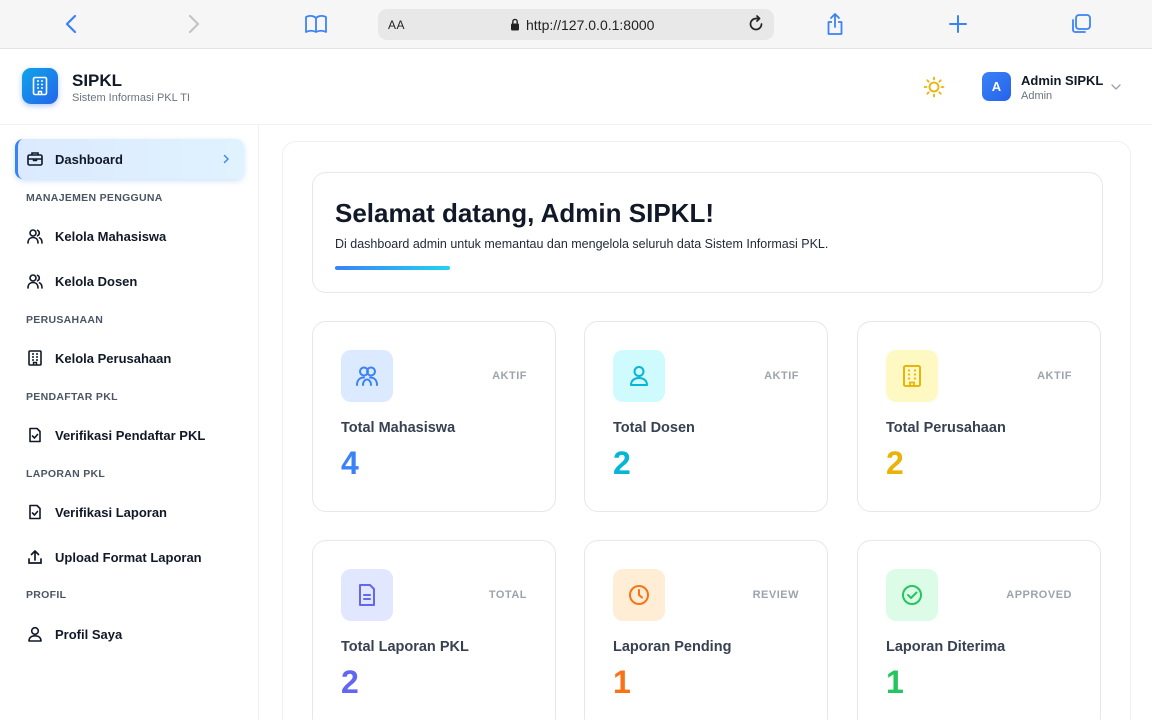 The width and height of the screenshot is (1152, 720). I want to click on tabs-button, so click(1081, 24).